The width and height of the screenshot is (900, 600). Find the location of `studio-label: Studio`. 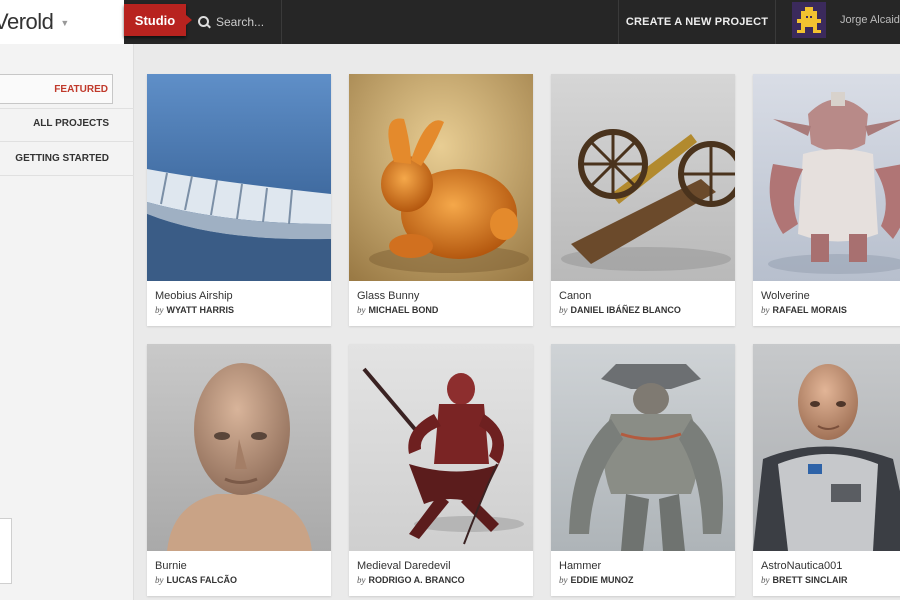

studio-label: Studio is located at coordinates (155, 20).